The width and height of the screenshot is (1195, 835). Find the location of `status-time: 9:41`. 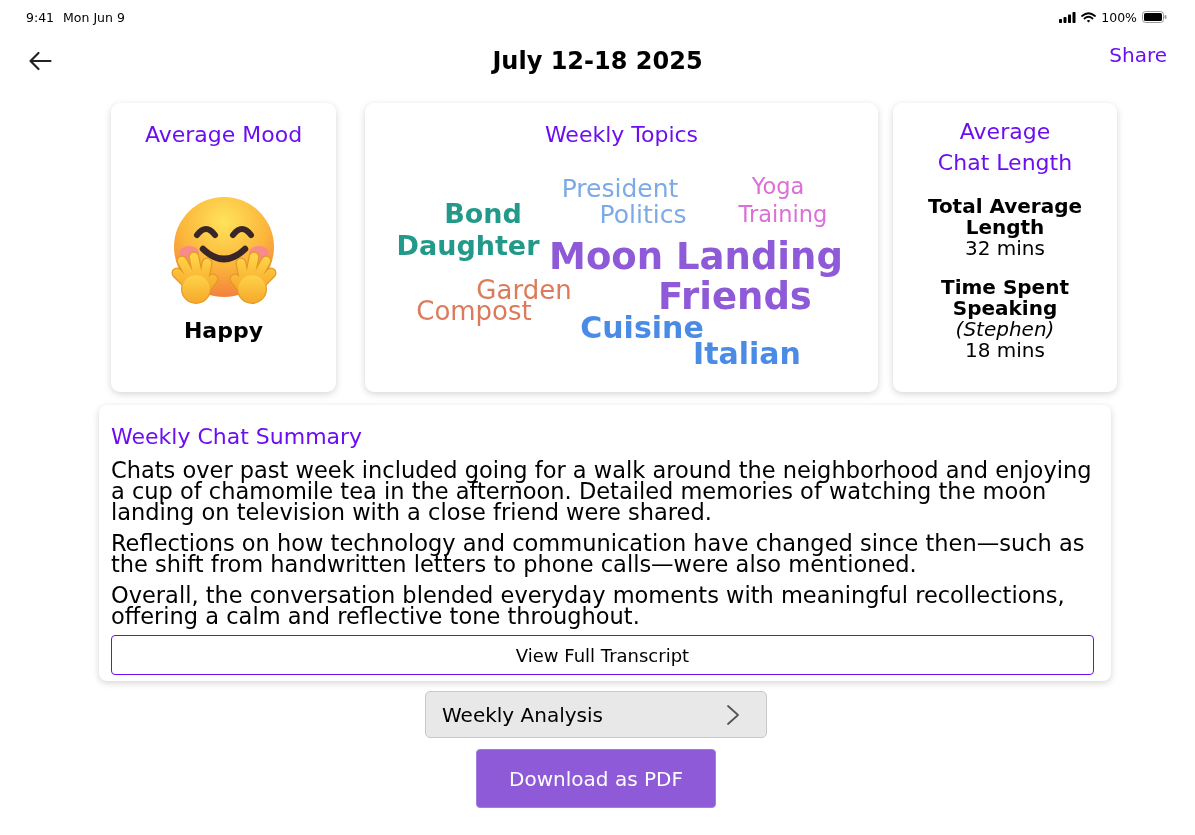

status-time: 9:41 is located at coordinates (40, 17).